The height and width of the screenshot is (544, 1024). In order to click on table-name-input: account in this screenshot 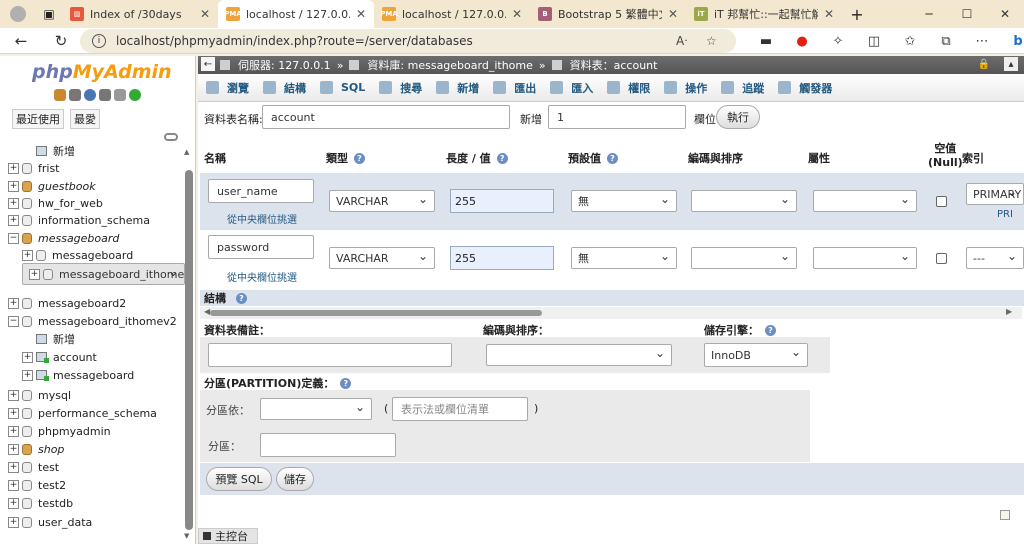, I will do `click(386, 117)`.